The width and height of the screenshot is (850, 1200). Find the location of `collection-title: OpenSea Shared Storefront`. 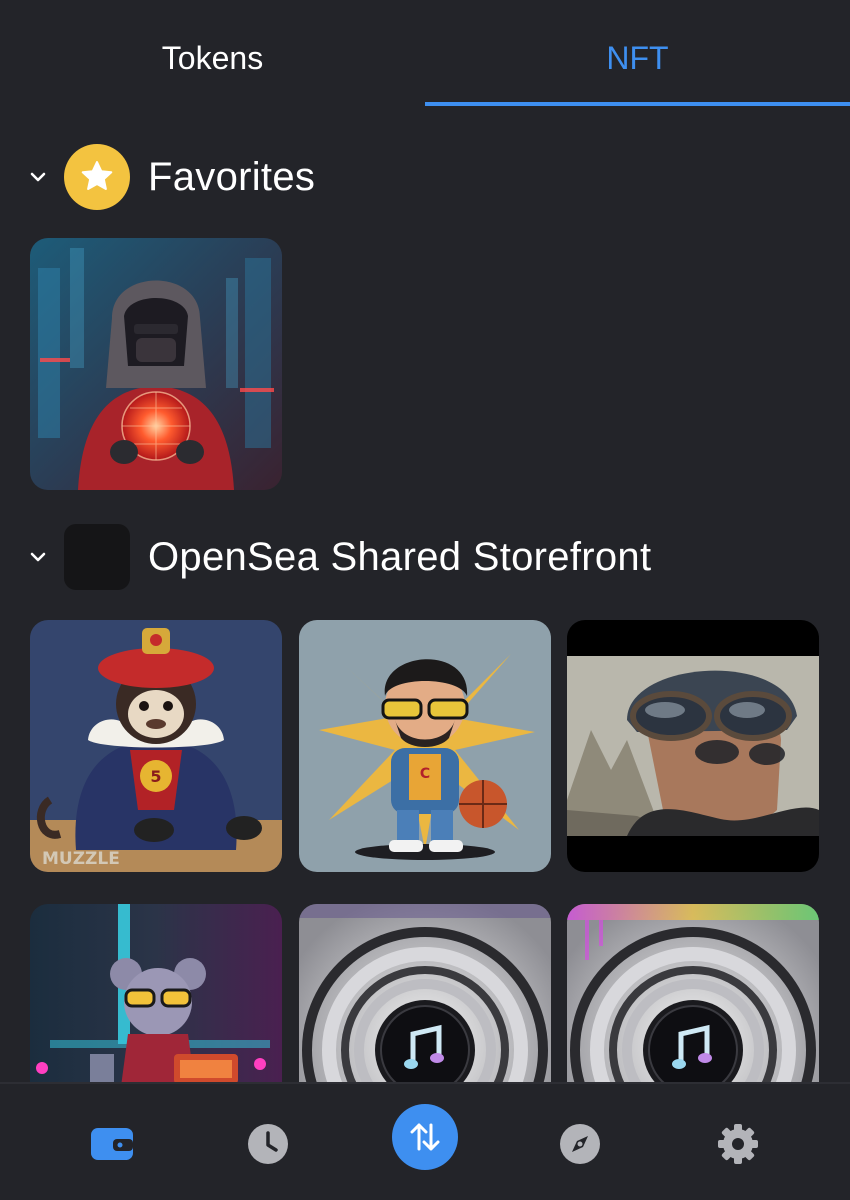

collection-title: OpenSea Shared Storefront is located at coordinates (400, 556).